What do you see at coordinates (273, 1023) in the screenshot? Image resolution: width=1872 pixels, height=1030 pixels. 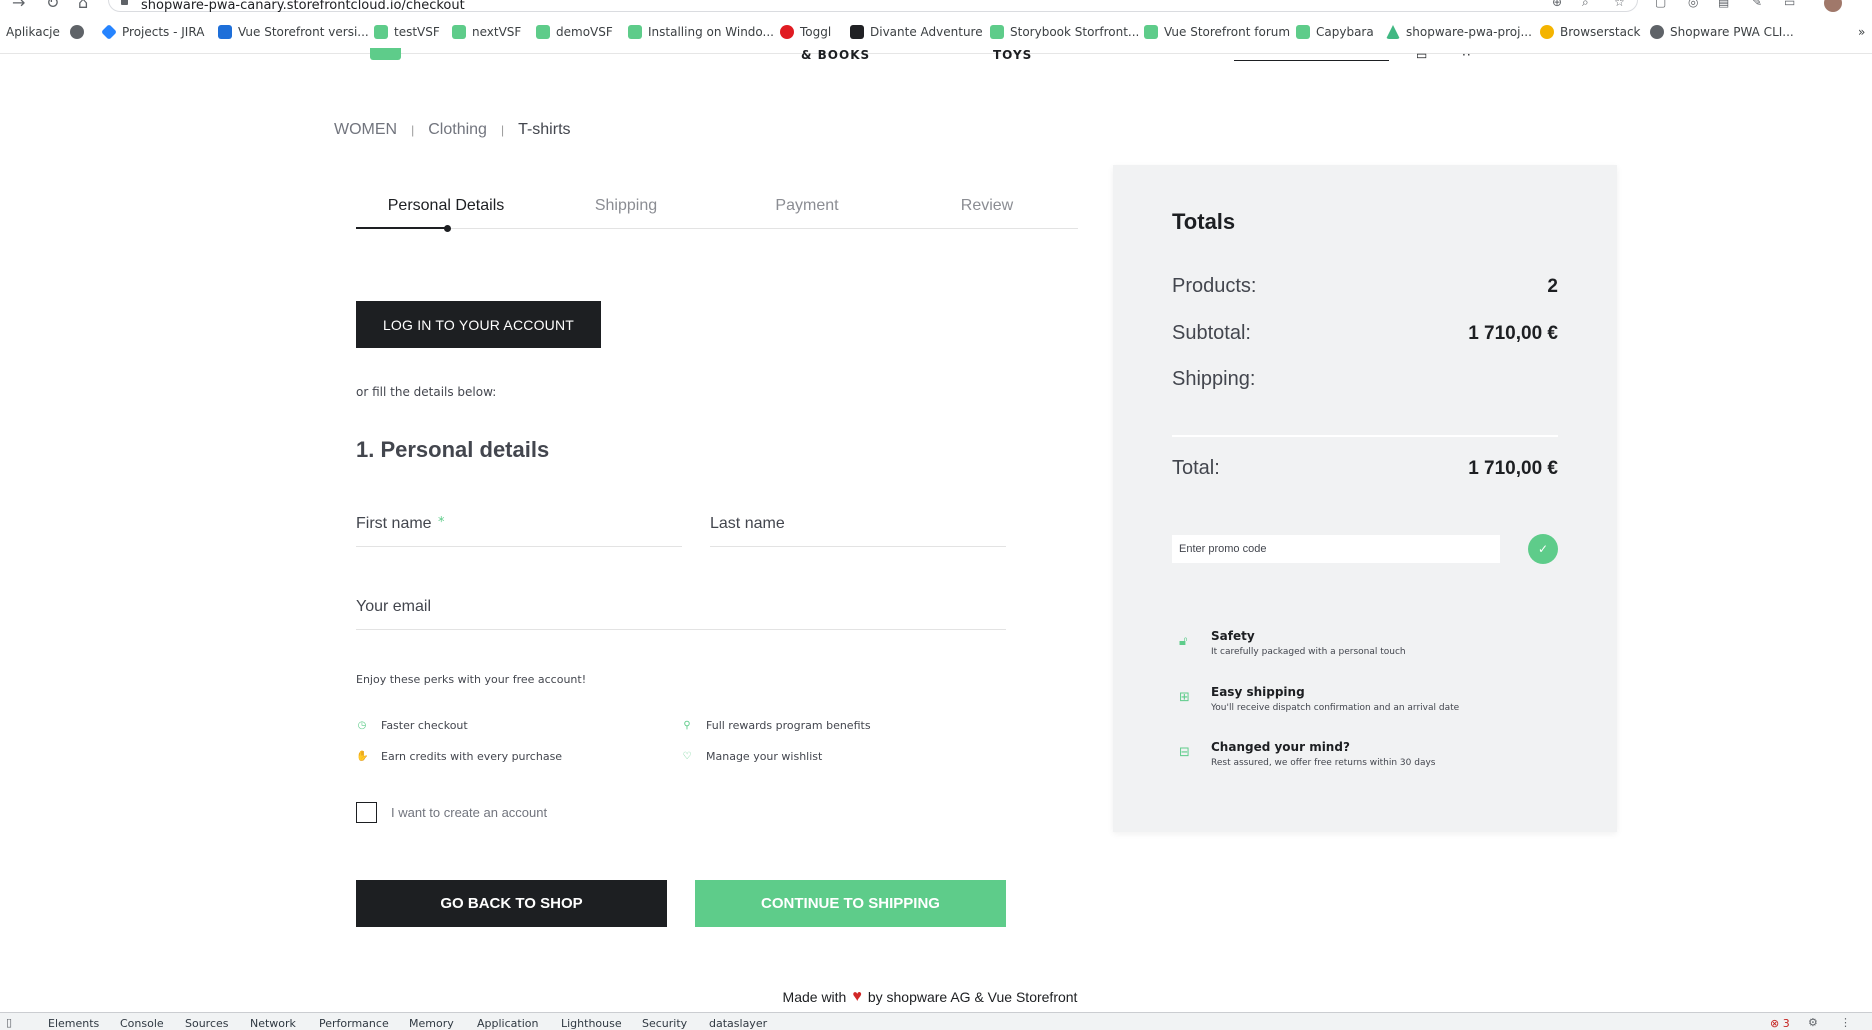 I see `devtools-tab-network: Network` at bounding box center [273, 1023].